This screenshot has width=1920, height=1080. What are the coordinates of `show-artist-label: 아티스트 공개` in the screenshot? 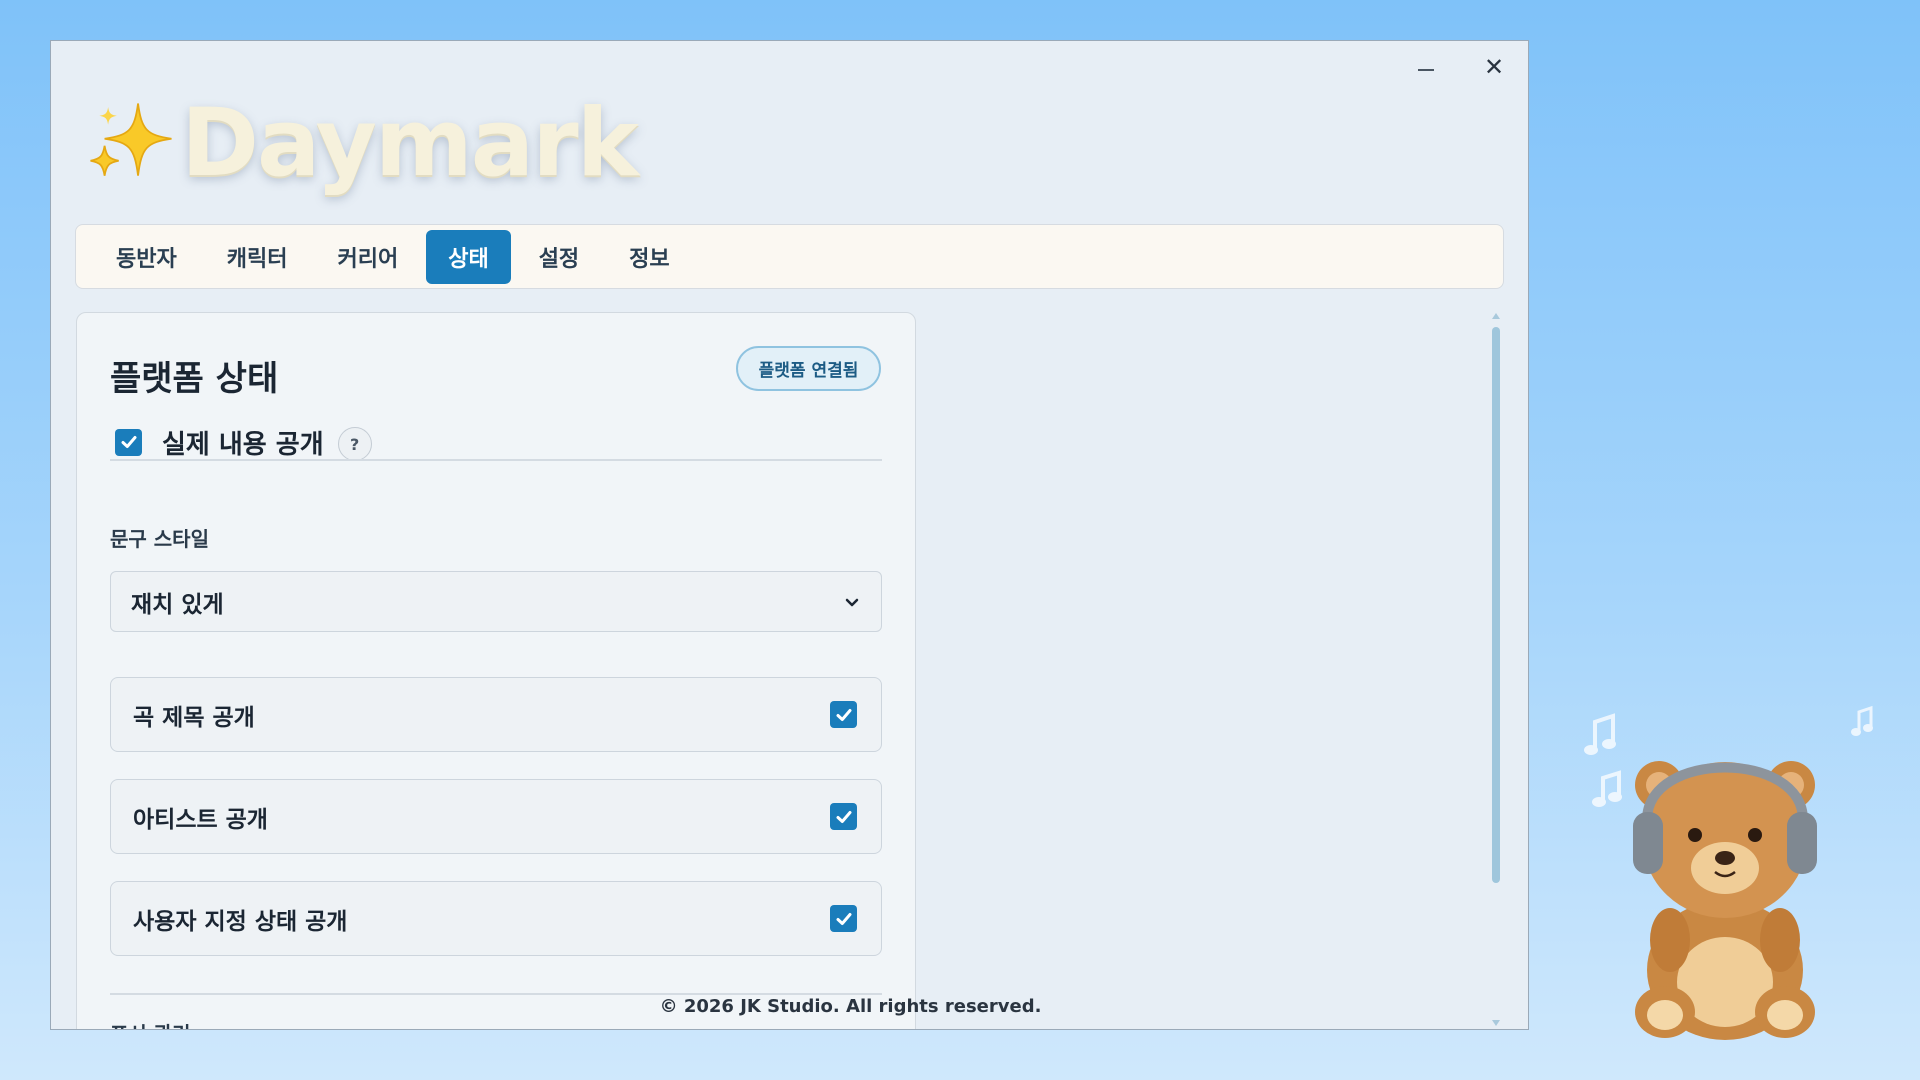 It's located at (200, 819).